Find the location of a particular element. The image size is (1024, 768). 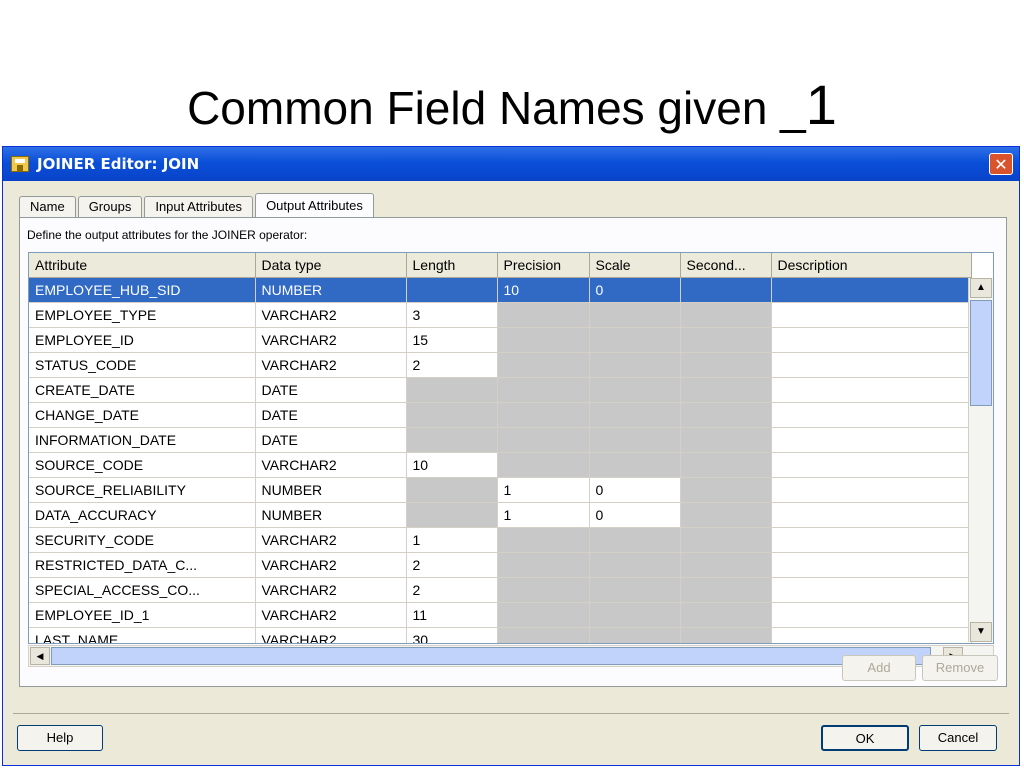

table-row: SPECIAL_ACCESS_CO... VARCHAR2 2 is located at coordinates (500, 590).